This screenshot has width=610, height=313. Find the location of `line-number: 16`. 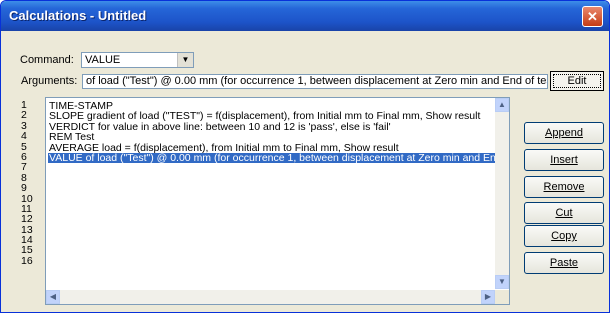

line-number: 16 is located at coordinates (27, 260).